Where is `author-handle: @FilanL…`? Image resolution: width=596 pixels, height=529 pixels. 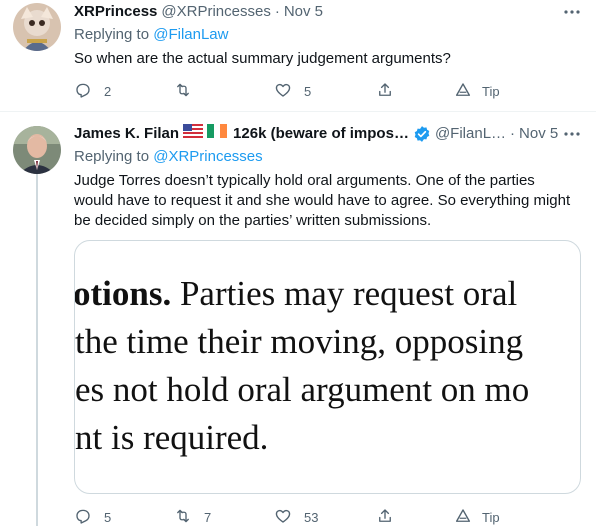 author-handle: @FilanL… is located at coordinates (470, 134).